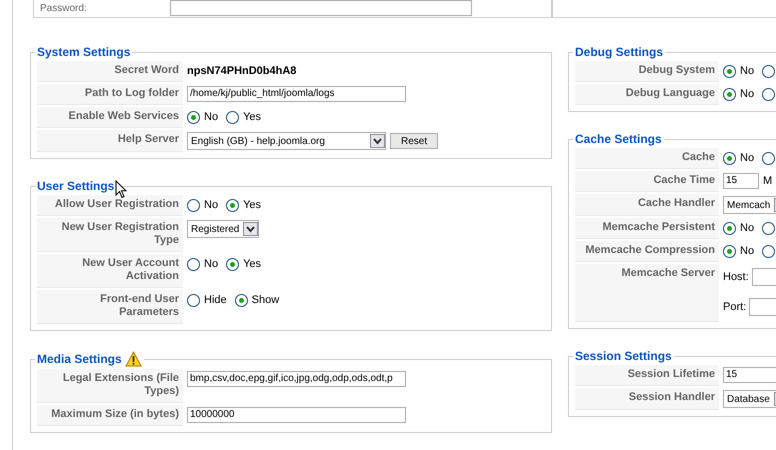 Image resolution: width=776 pixels, height=450 pixels. Describe the element at coordinates (296, 94) in the screenshot. I see `text-field: /home/kj/public_html/joomla/logs` at that location.